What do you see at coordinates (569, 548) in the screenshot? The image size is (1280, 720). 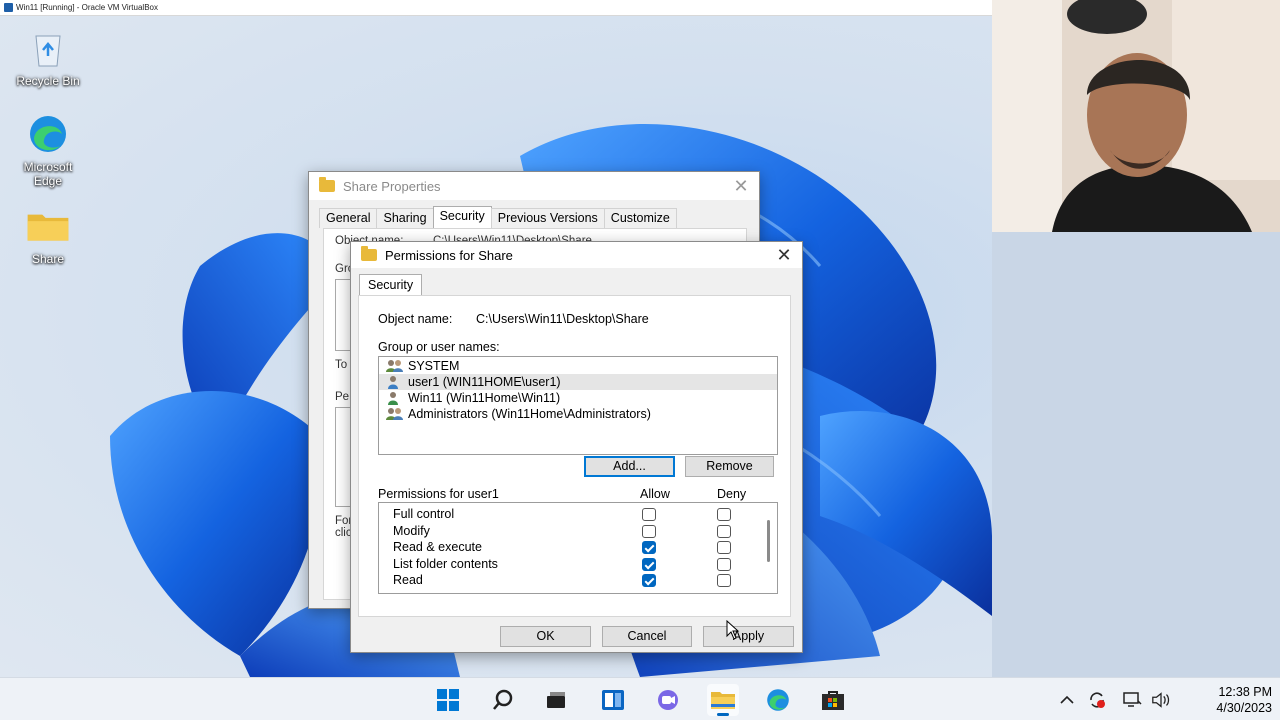 I see `permission-row: Read & execute` at bounding box center [569, 548].